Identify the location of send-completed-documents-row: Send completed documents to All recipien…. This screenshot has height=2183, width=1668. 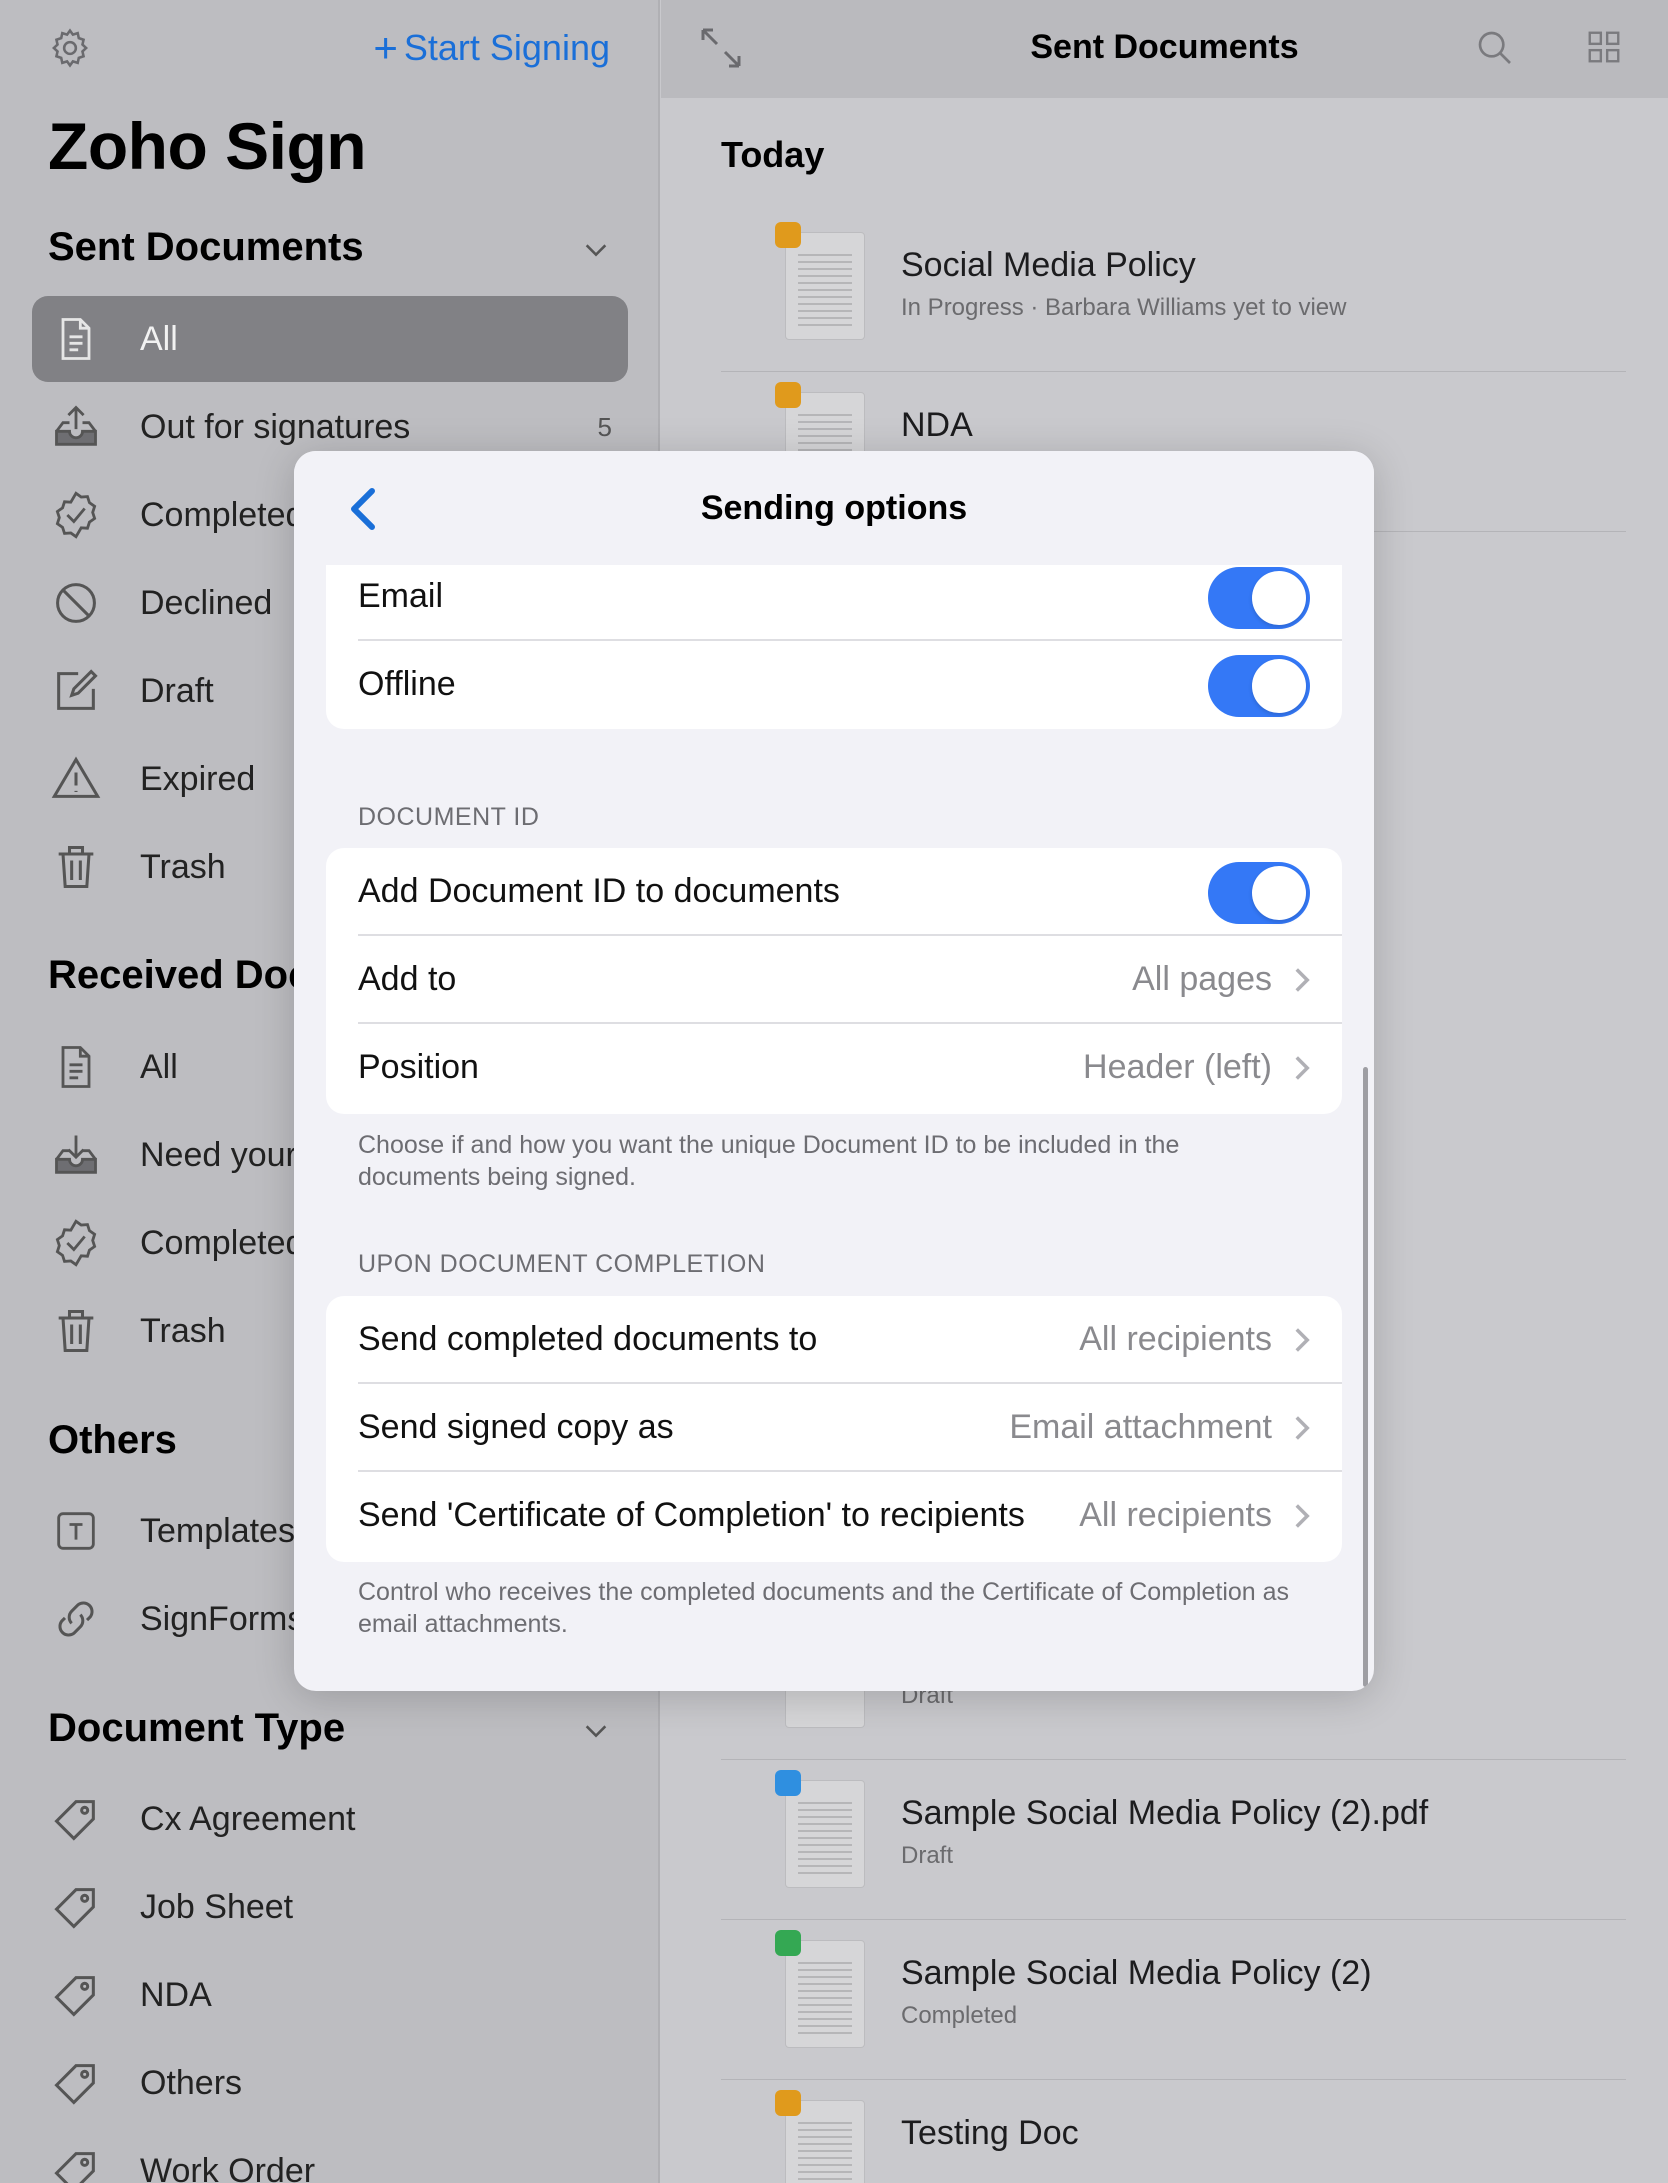
(834, 1340).